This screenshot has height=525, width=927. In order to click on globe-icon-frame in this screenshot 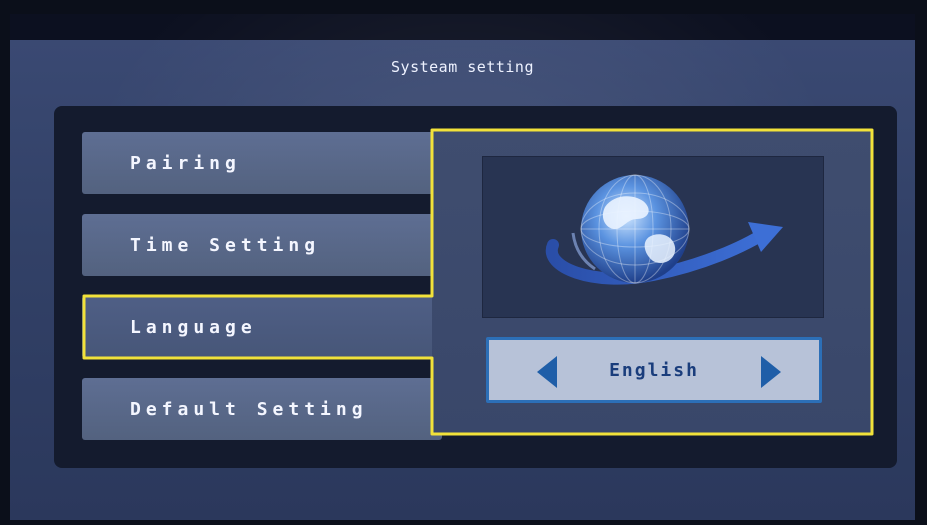, I will do `click(653, 237)`.